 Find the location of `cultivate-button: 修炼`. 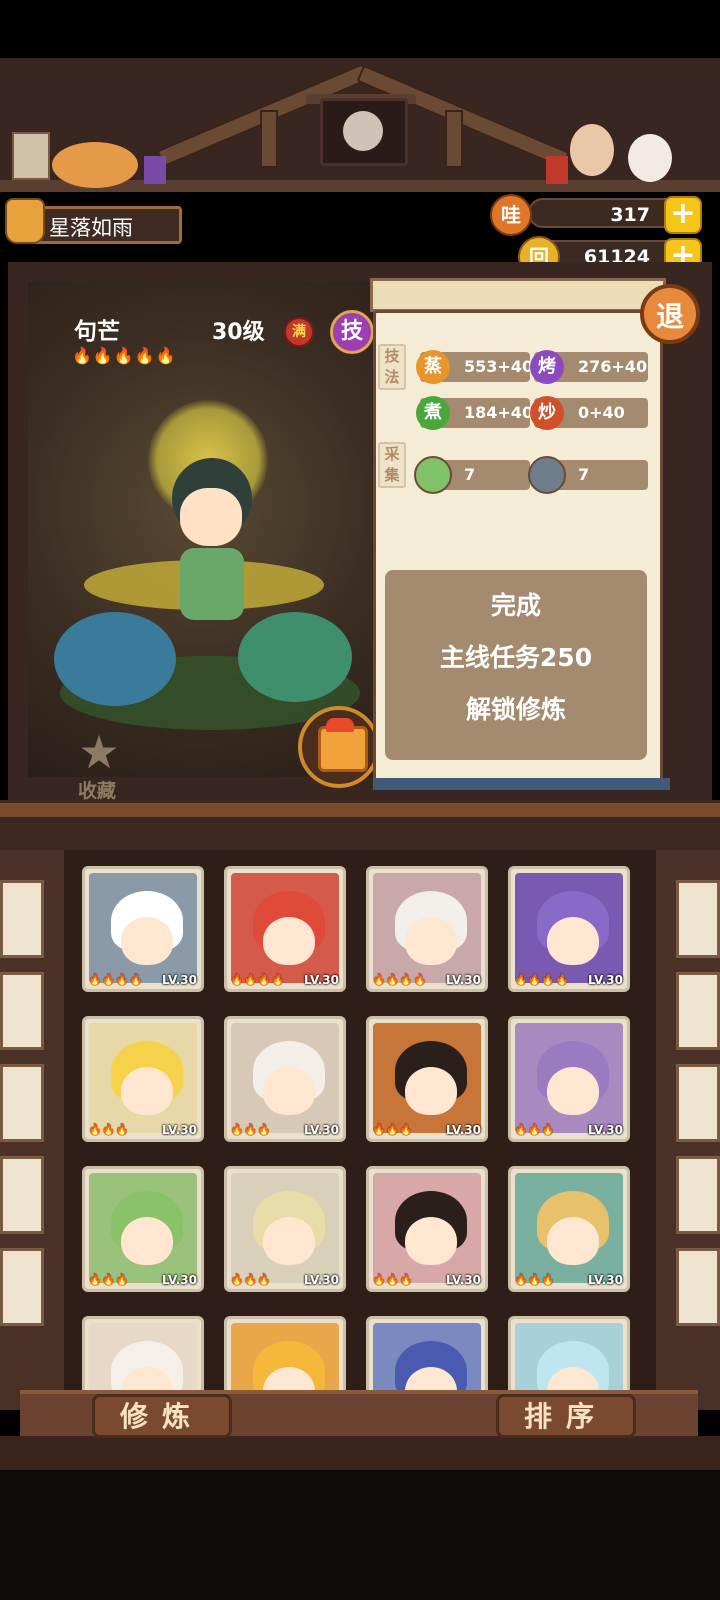

cultivate-button: 修炼 is located at coordinates (162, 1416).